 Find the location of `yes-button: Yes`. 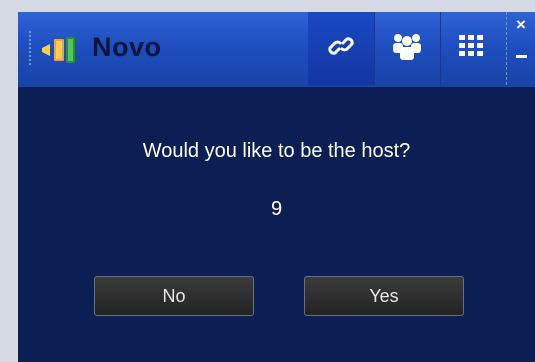

yes-button: Yes is located at coordinates (384, 296).